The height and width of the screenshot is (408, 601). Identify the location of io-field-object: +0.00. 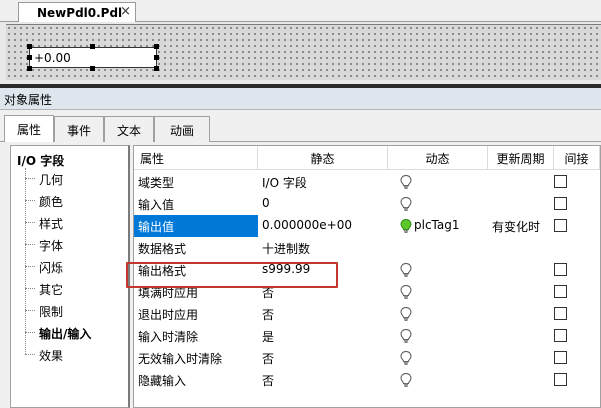
(93, 57).